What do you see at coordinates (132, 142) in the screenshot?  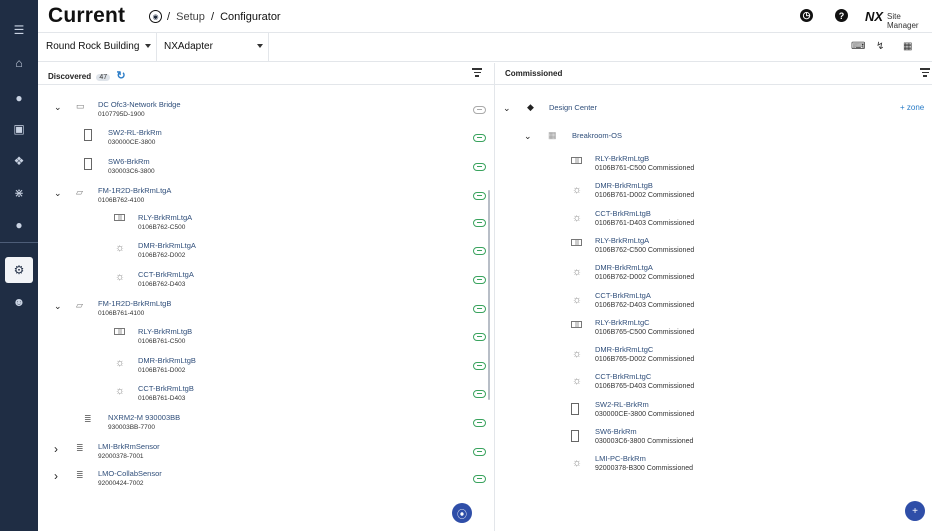 I see `device-id: 030000CE-3800` at bounding box center [132, 142].